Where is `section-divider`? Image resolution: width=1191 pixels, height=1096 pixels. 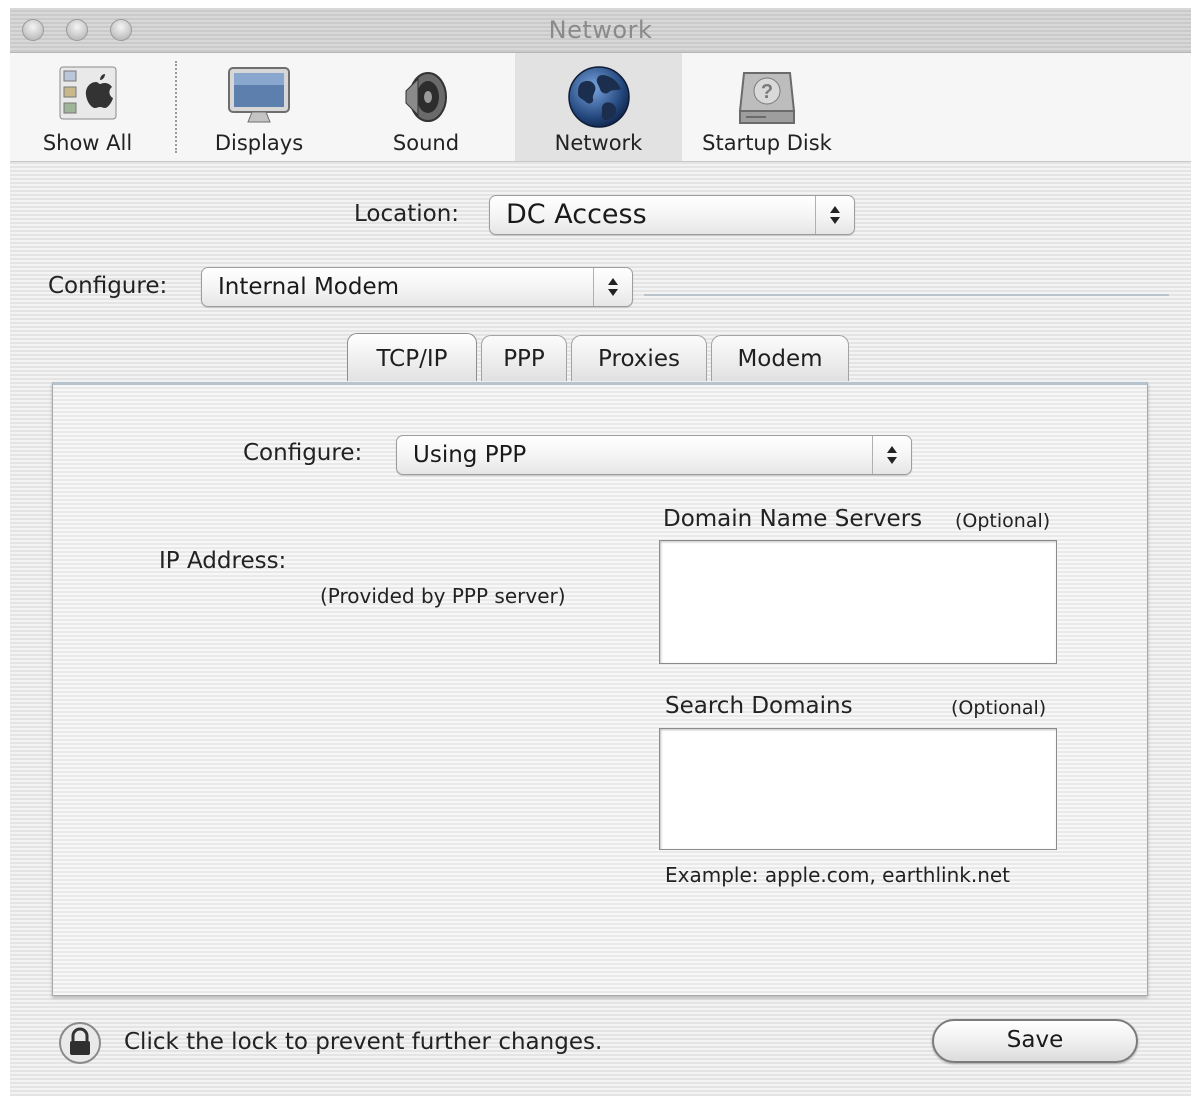 section-divider is located at coordinates (906, 295).